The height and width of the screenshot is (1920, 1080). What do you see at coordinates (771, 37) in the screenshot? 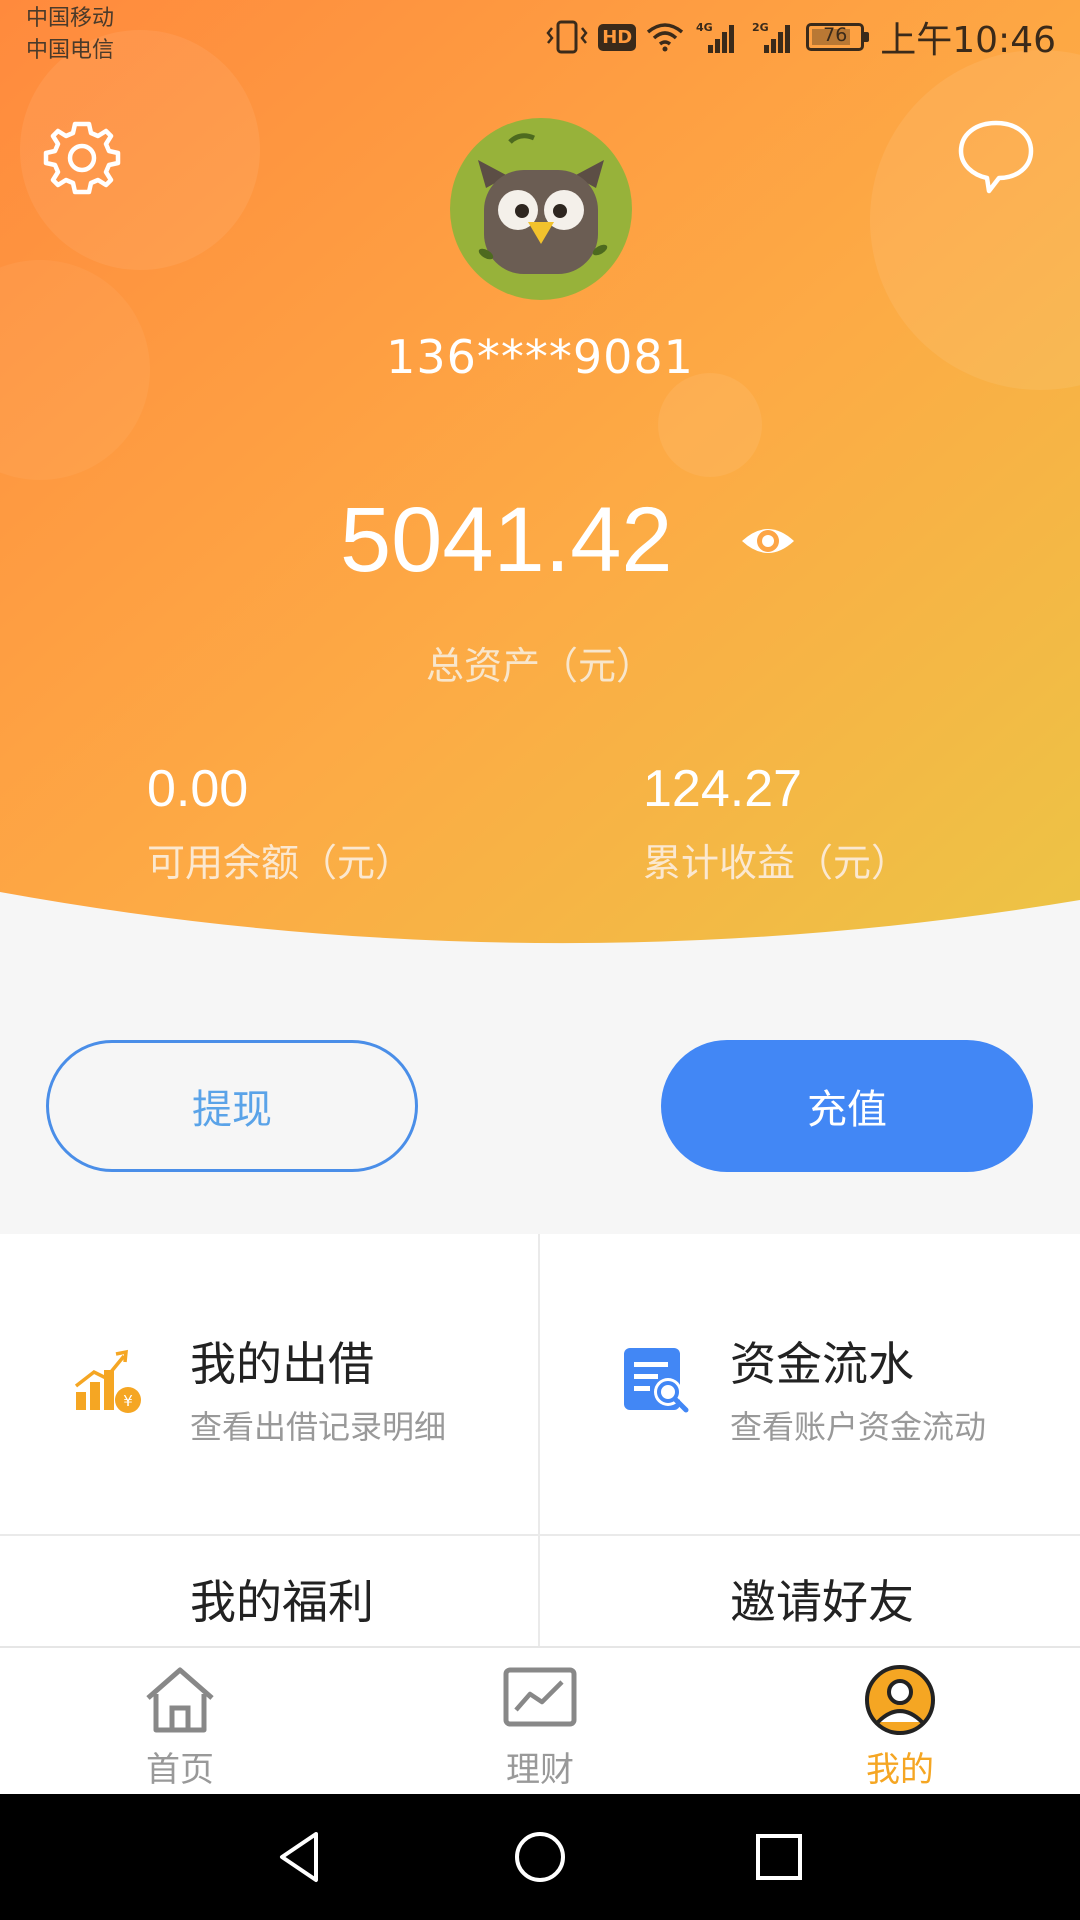
I see `signal-2g-icon: 2G` at bounding box center [771, 37].